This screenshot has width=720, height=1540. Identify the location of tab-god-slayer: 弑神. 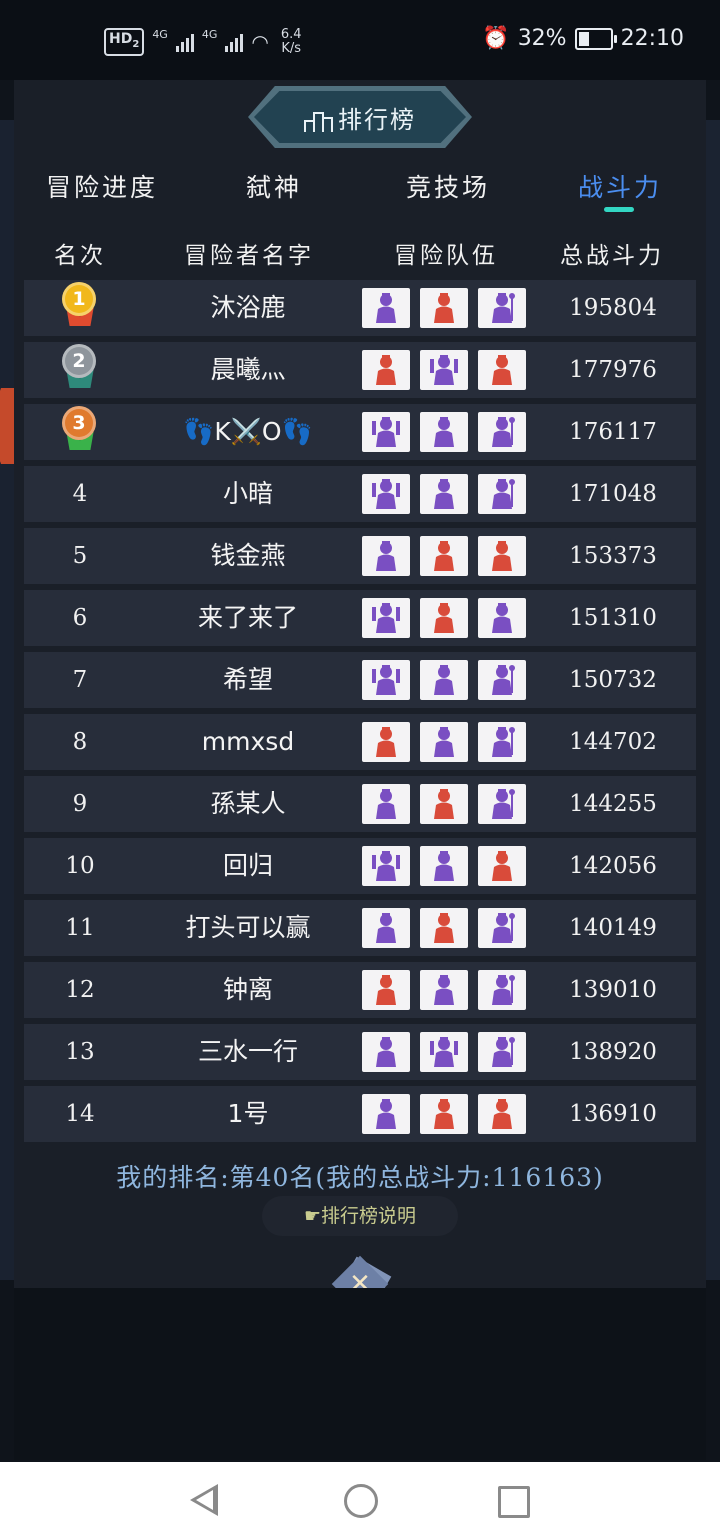
(274, 186).